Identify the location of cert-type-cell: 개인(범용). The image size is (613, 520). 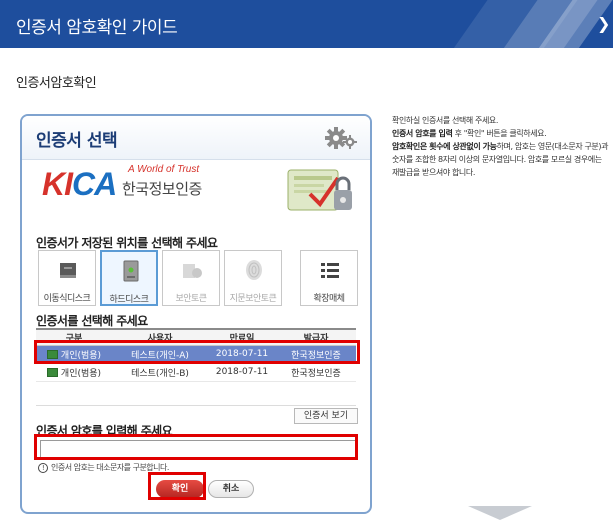
(74, 372).